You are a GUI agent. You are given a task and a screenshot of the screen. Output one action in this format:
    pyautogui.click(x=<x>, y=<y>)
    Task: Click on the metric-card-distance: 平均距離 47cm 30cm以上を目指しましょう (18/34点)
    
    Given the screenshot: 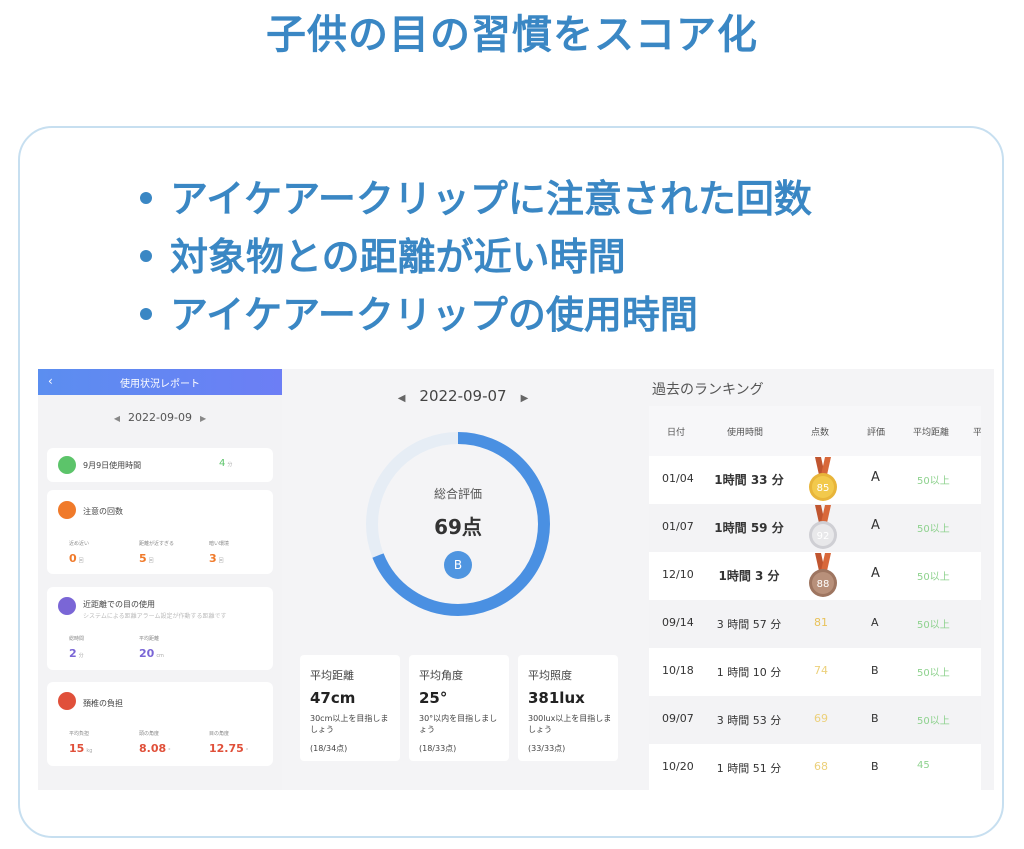 What is the action you would take?
    pyautogui.click(x=350, y=708)
    